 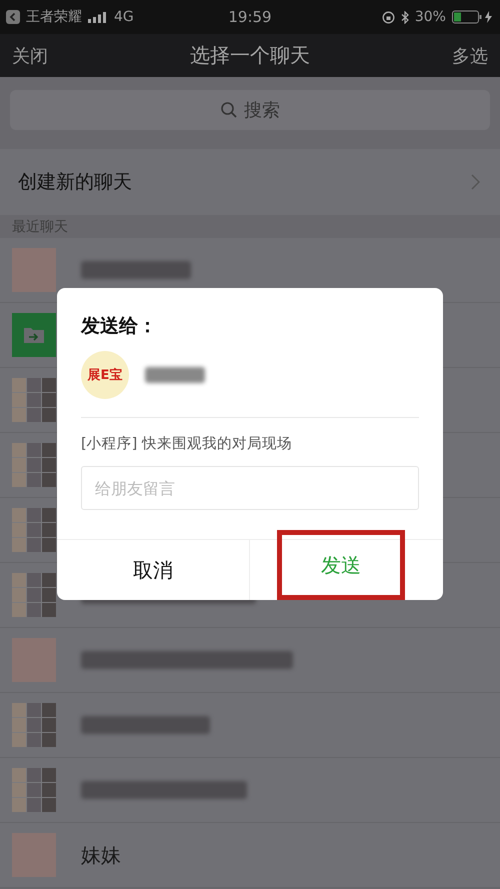 I want to click on recipient-logo: 展E宝, so click(x=105, y=375).